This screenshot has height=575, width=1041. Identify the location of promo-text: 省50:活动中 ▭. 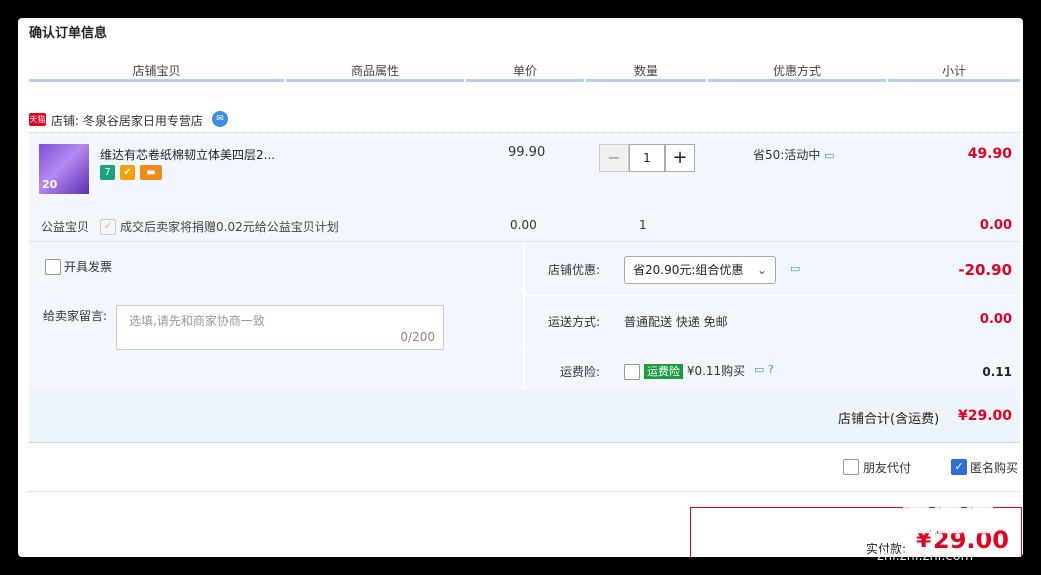
(794, 154).